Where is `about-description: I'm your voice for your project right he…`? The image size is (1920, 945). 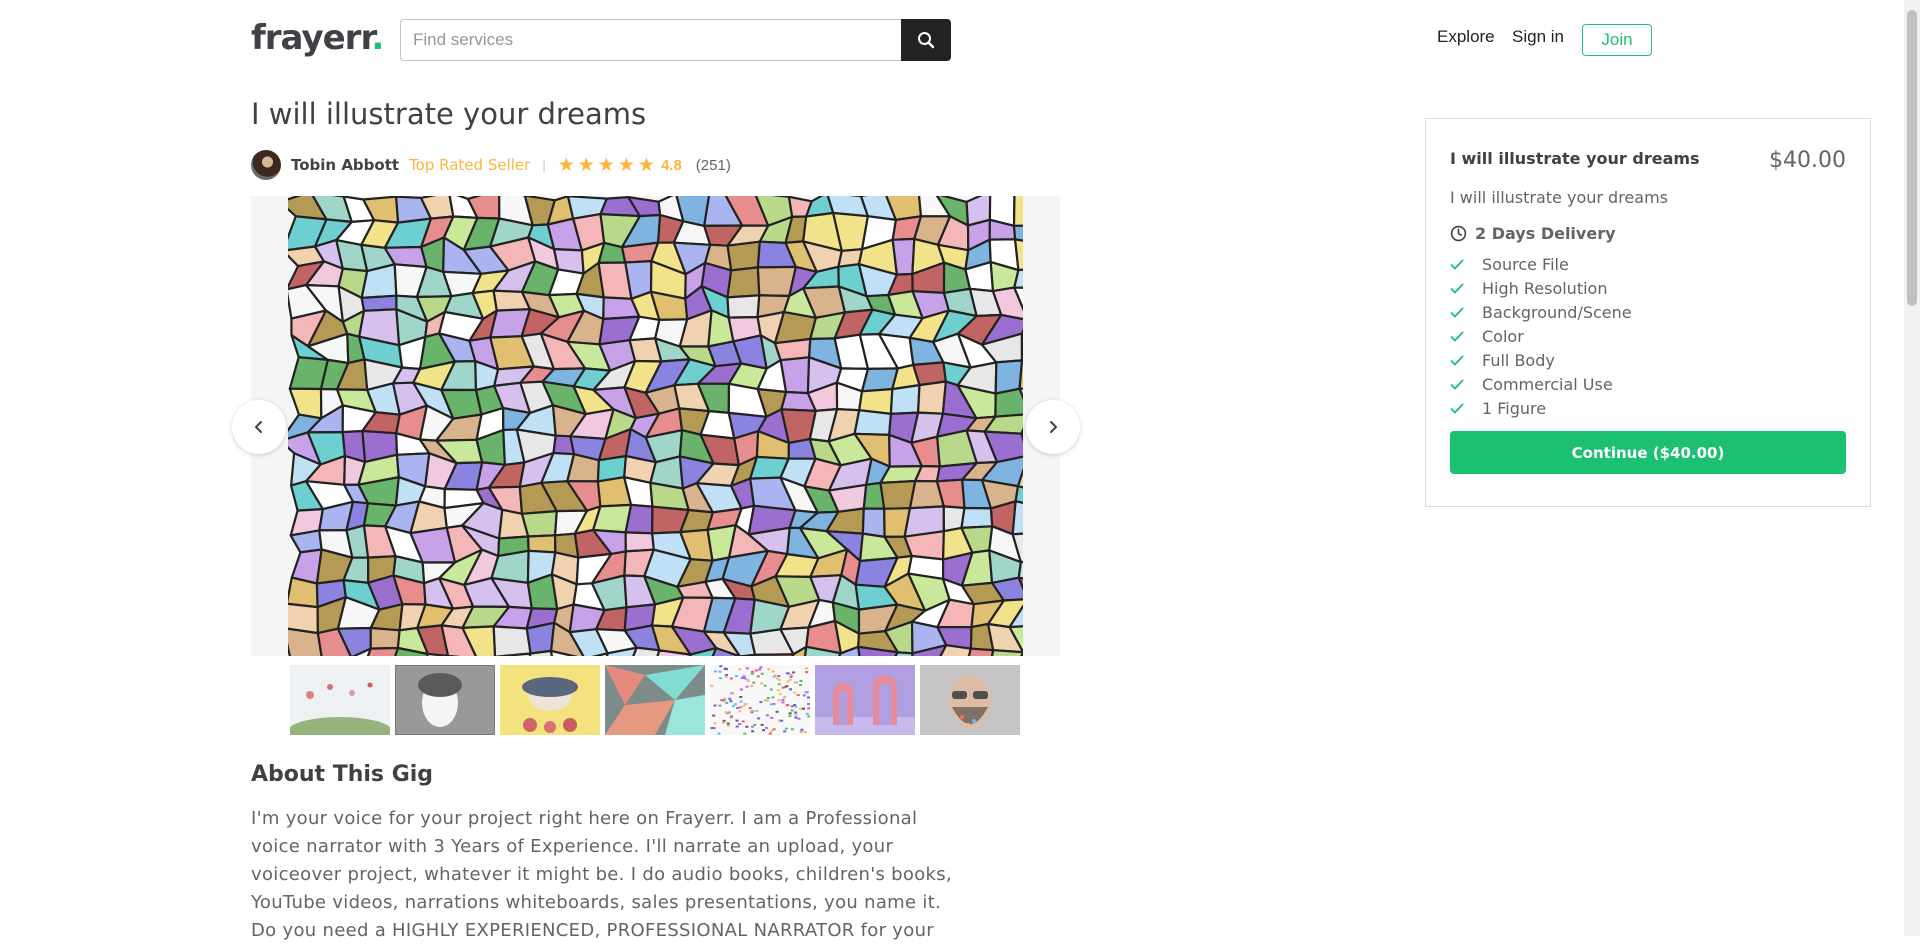
about-description: I'm your voice for your project right he… is located at coordinates (601, 874).